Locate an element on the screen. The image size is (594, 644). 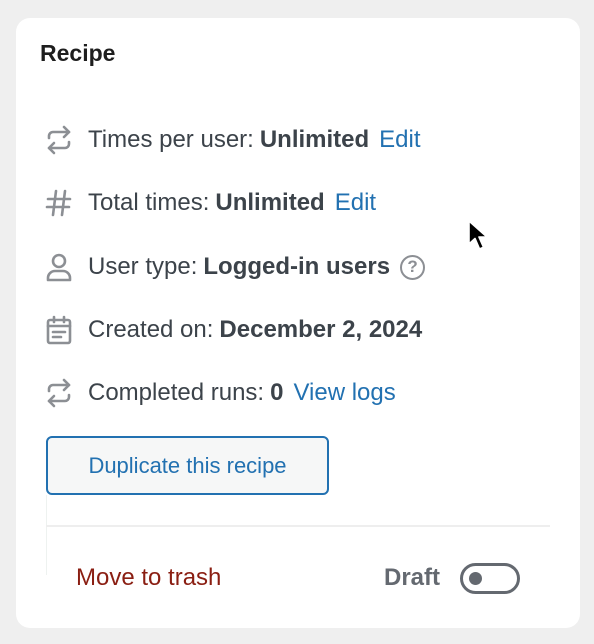
user-type-label: User type: is located at coordinates (143, 266).